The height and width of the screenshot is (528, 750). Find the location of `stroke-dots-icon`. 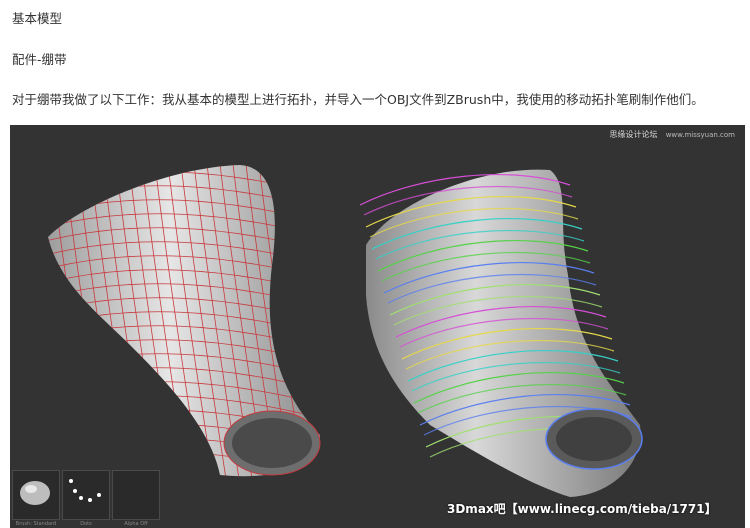

stroke-dots-icon is located at coordinates (85, 490).